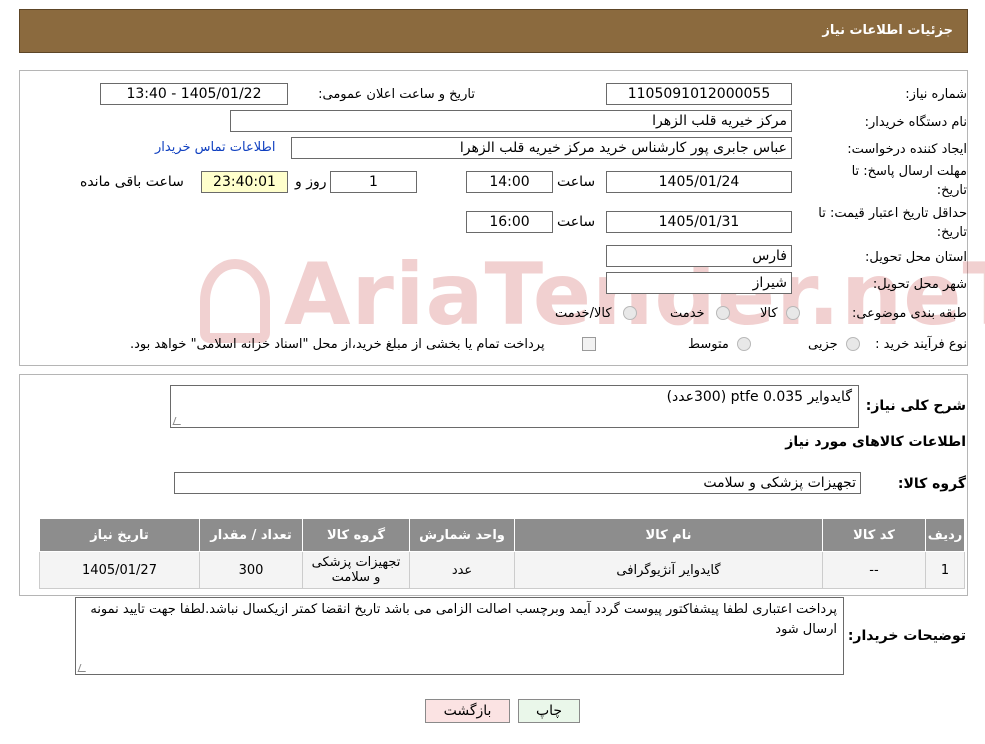  I want to click on cell-date: 1405/01/27, so click(119, 570).